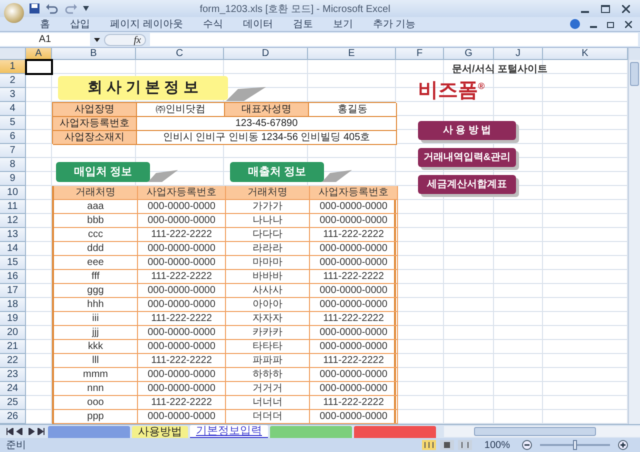  Describe the element at coordinates (34, 8) in the screenshot. I see `save-icon` at that location.